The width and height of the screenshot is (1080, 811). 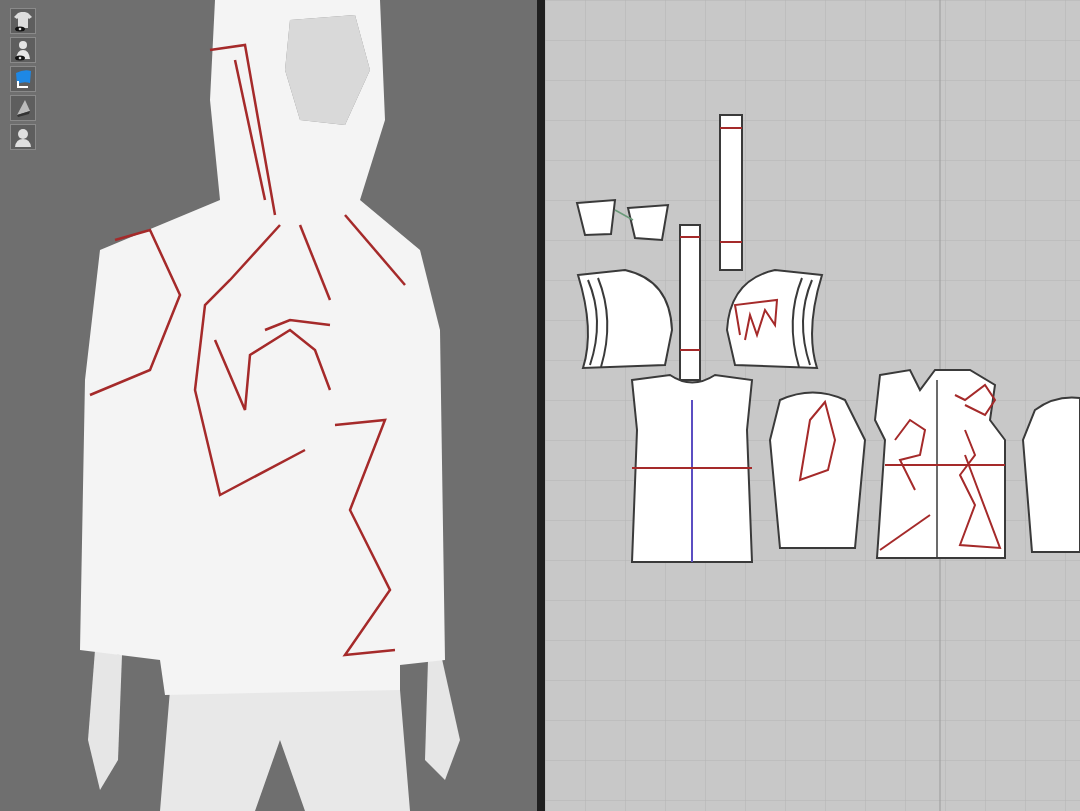 I want to click on shirt-eye-icon, so click(x=23, y=21).